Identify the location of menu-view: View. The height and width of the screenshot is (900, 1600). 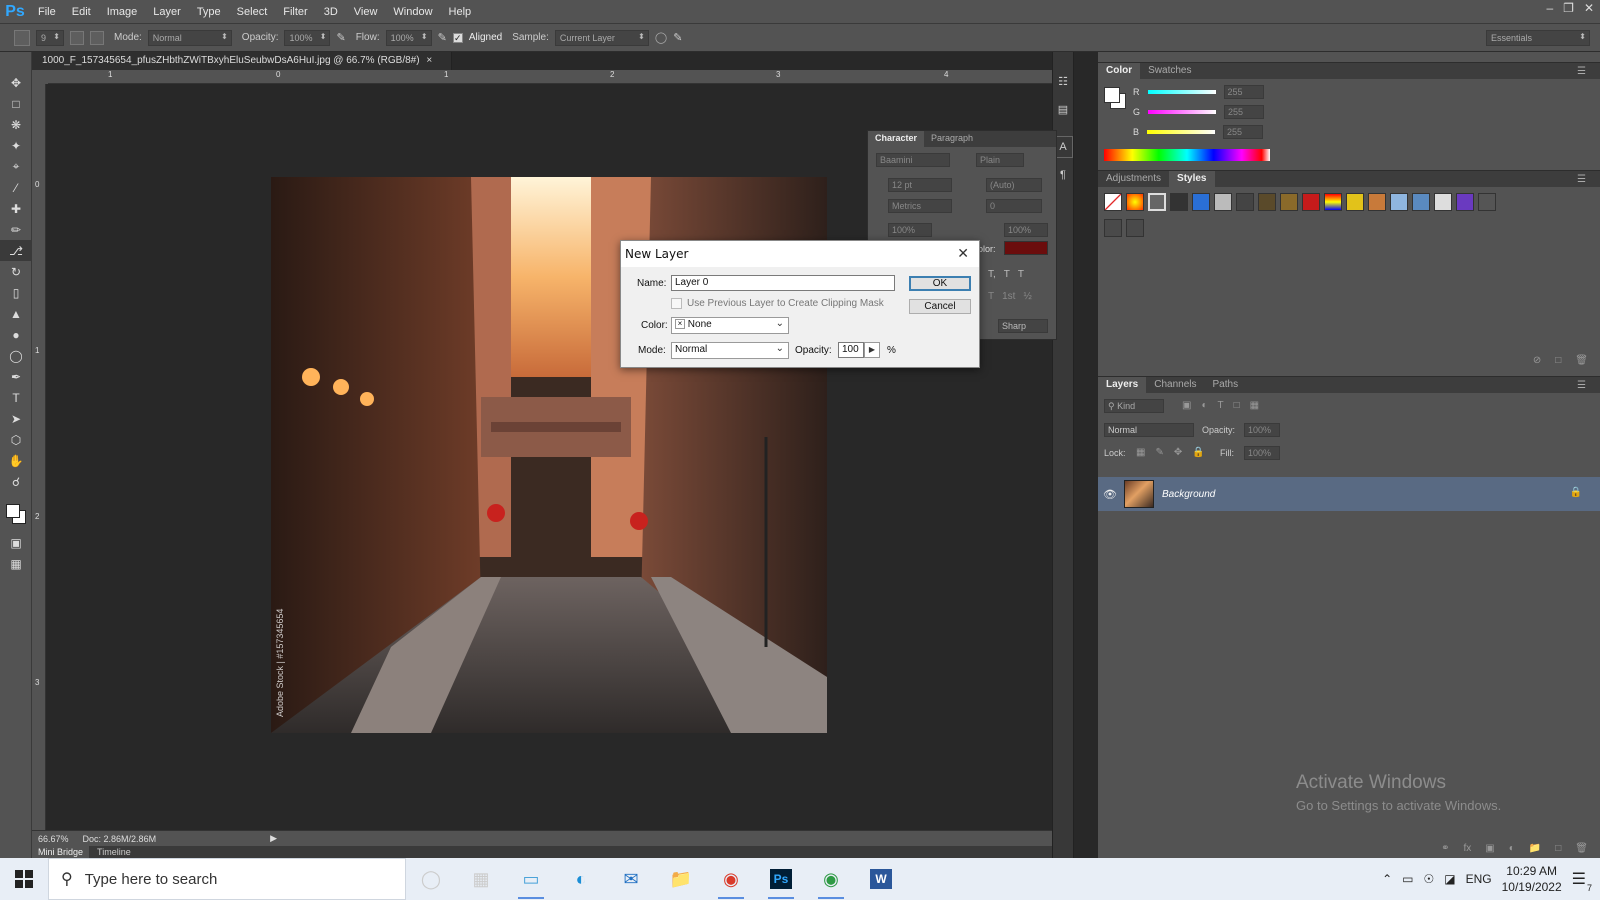
(366, 12).